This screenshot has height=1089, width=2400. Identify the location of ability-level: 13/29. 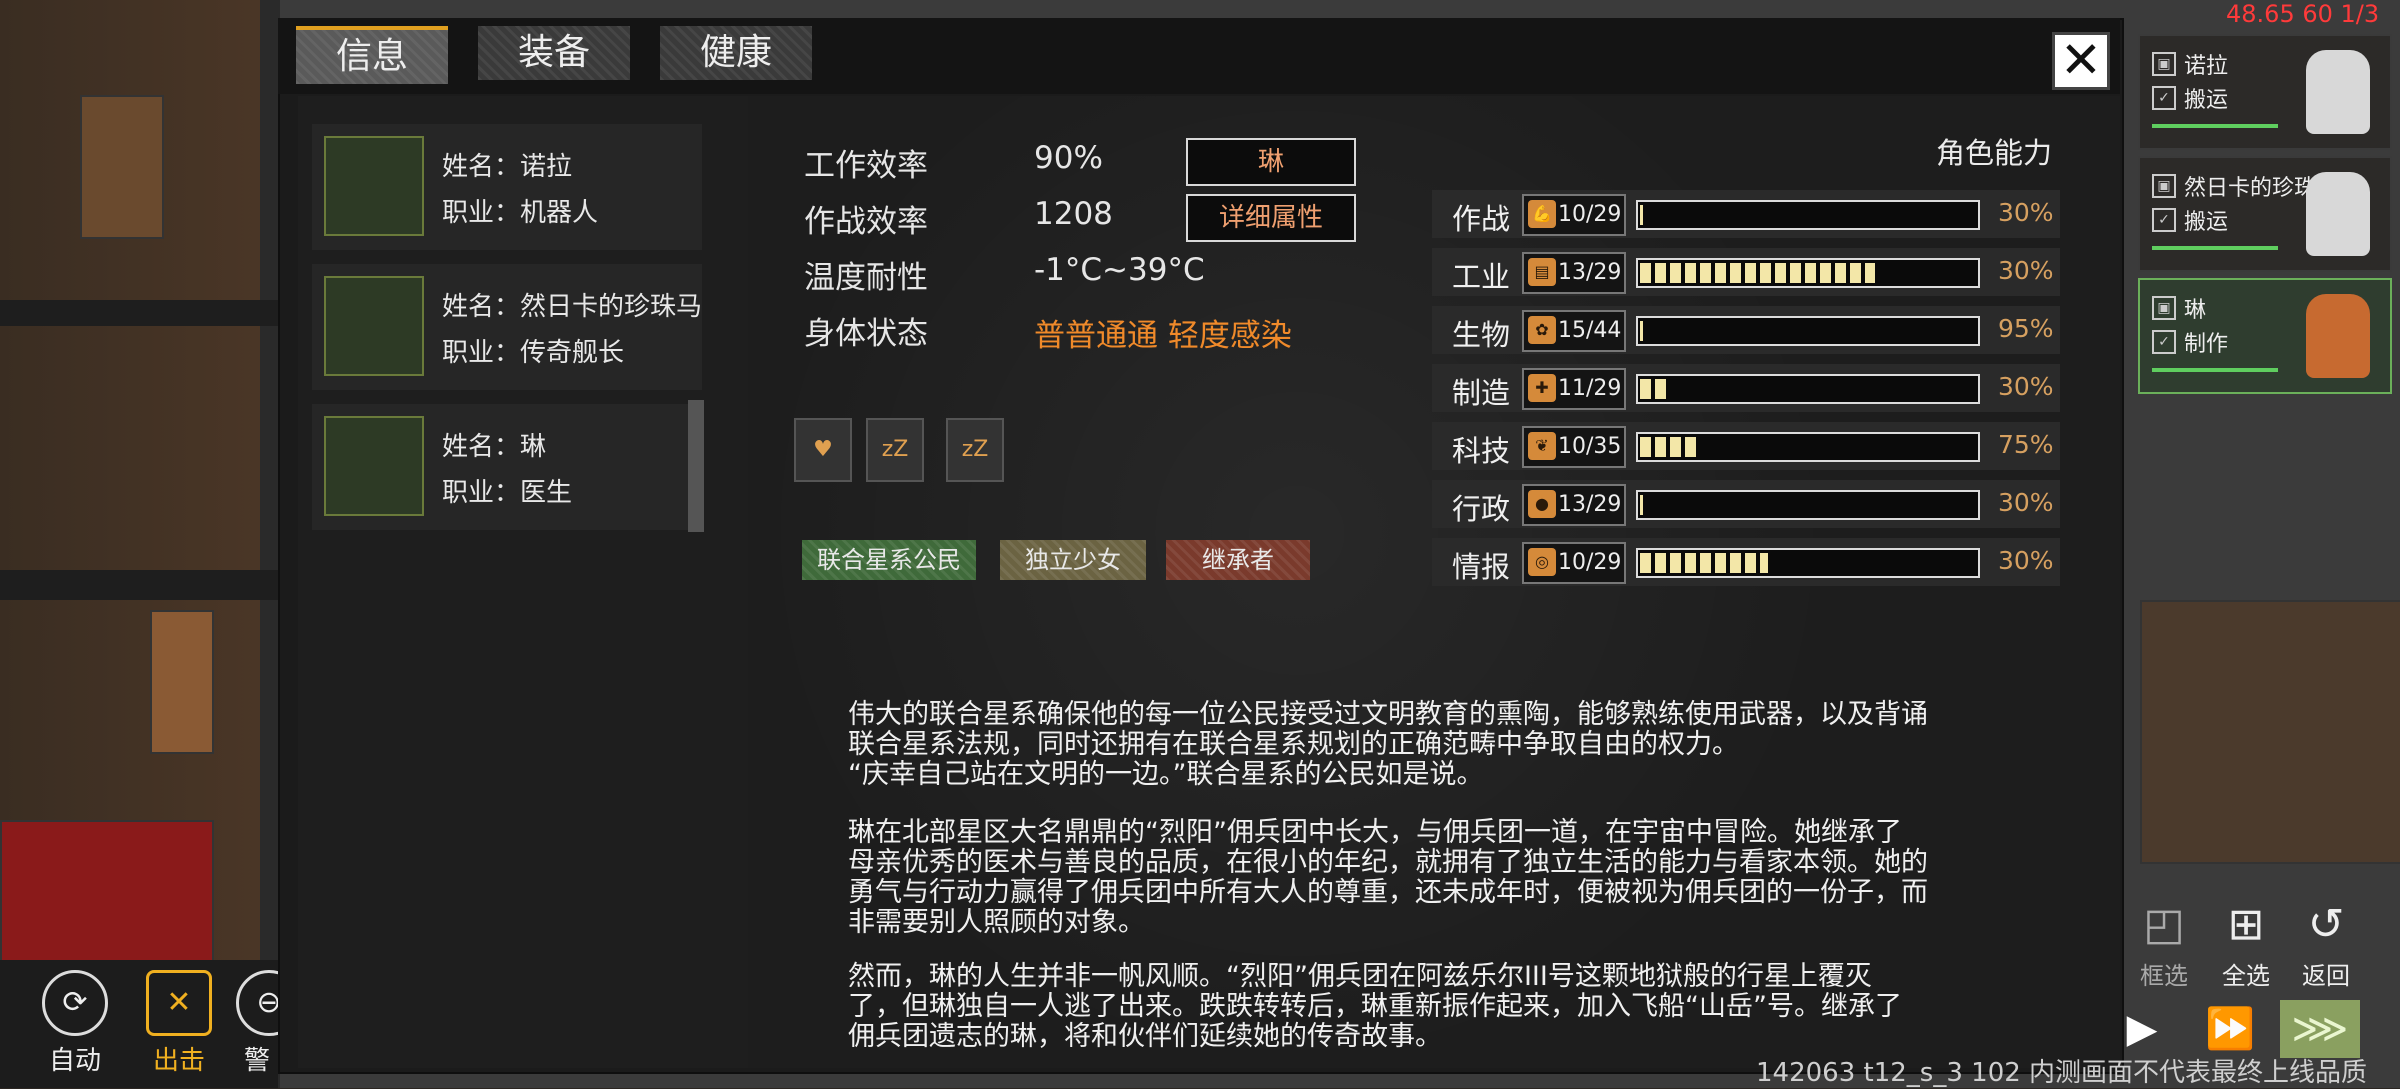
(1590, 504).